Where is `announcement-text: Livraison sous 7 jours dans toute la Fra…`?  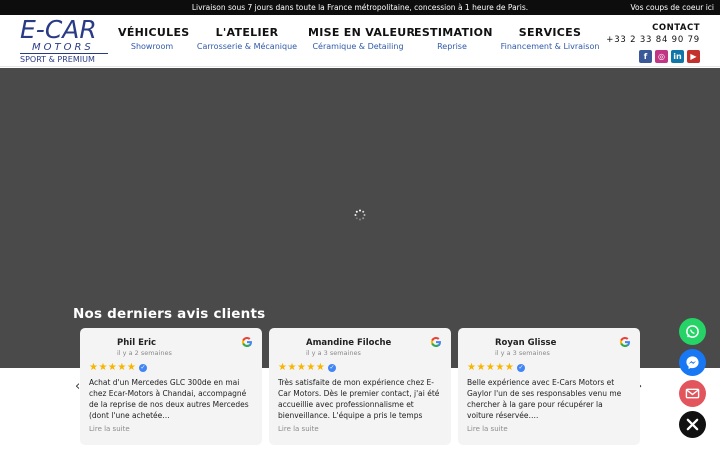
announcement-text: Livraison sous 7 jours dans toute la Fra… is located at coordinates (360, 7).